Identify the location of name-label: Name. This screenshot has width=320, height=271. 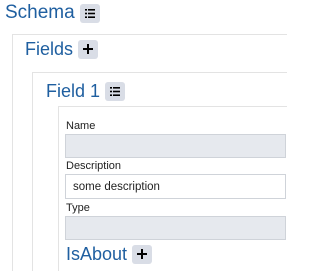
(81, 126).